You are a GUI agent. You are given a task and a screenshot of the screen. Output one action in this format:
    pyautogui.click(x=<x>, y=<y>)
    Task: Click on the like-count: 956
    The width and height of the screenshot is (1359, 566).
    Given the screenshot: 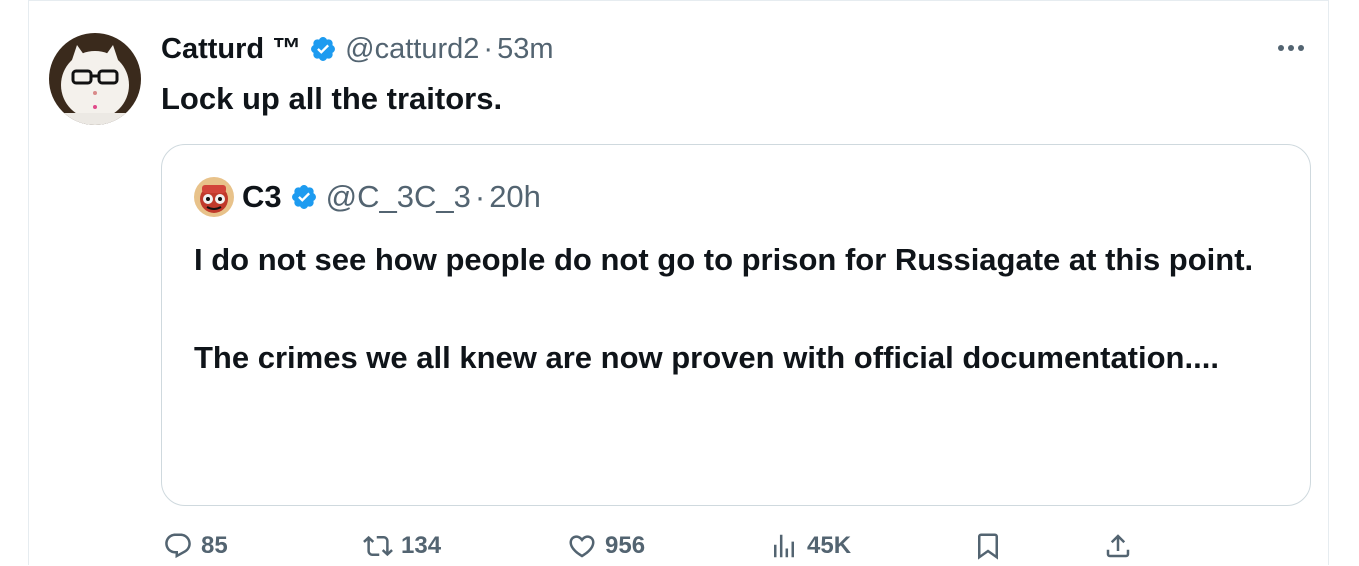 What is the action you would take?
    pyautogui.click(x=625, y=545)
    